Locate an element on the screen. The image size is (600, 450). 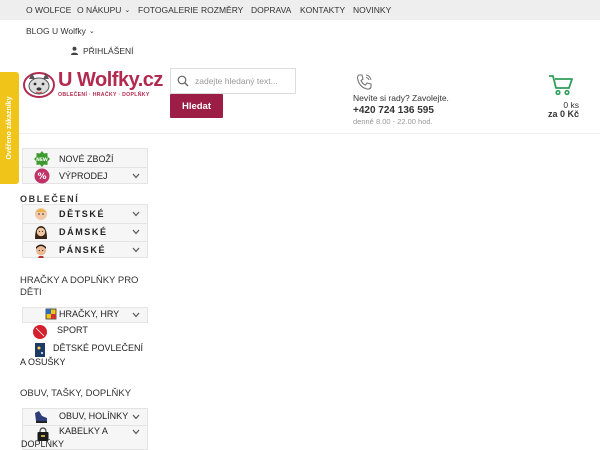
verified-badge-label: Ověřeno zákazníky is located at coordinates (9, 128).